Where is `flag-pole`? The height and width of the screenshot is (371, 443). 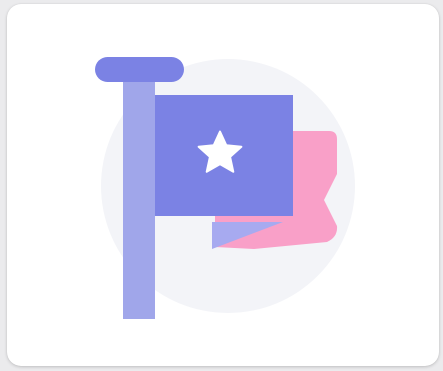 flag-pole is located at coordinates (139, 196).